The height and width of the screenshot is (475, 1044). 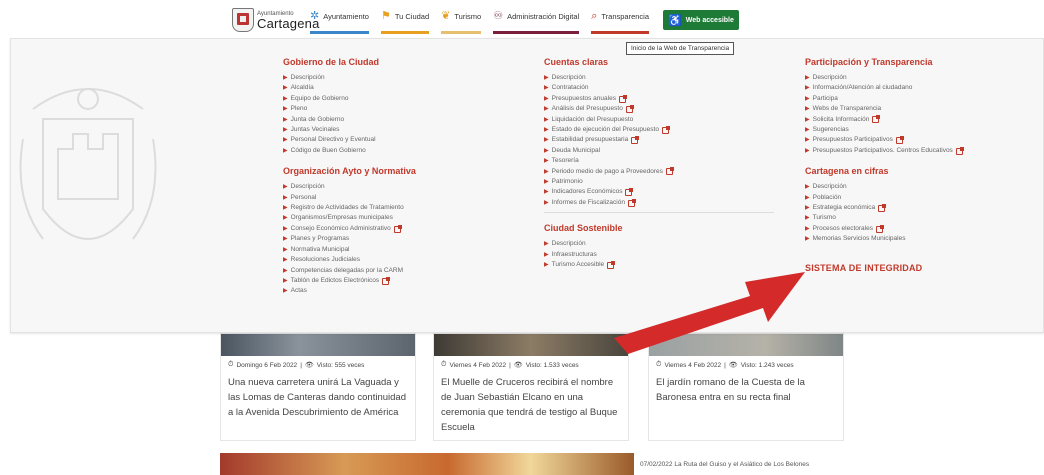 What do you see at coordinates (349, 151) in the screenshot?
I see `menu-link: ▶ Código de Buen Gobierno` at bounding box center [349, 151].